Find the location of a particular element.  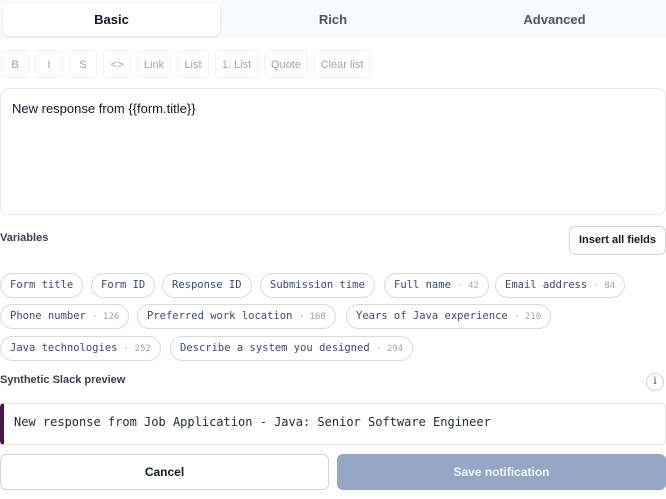

footer: Cancel Save notification is located at coordinates (333, 472).